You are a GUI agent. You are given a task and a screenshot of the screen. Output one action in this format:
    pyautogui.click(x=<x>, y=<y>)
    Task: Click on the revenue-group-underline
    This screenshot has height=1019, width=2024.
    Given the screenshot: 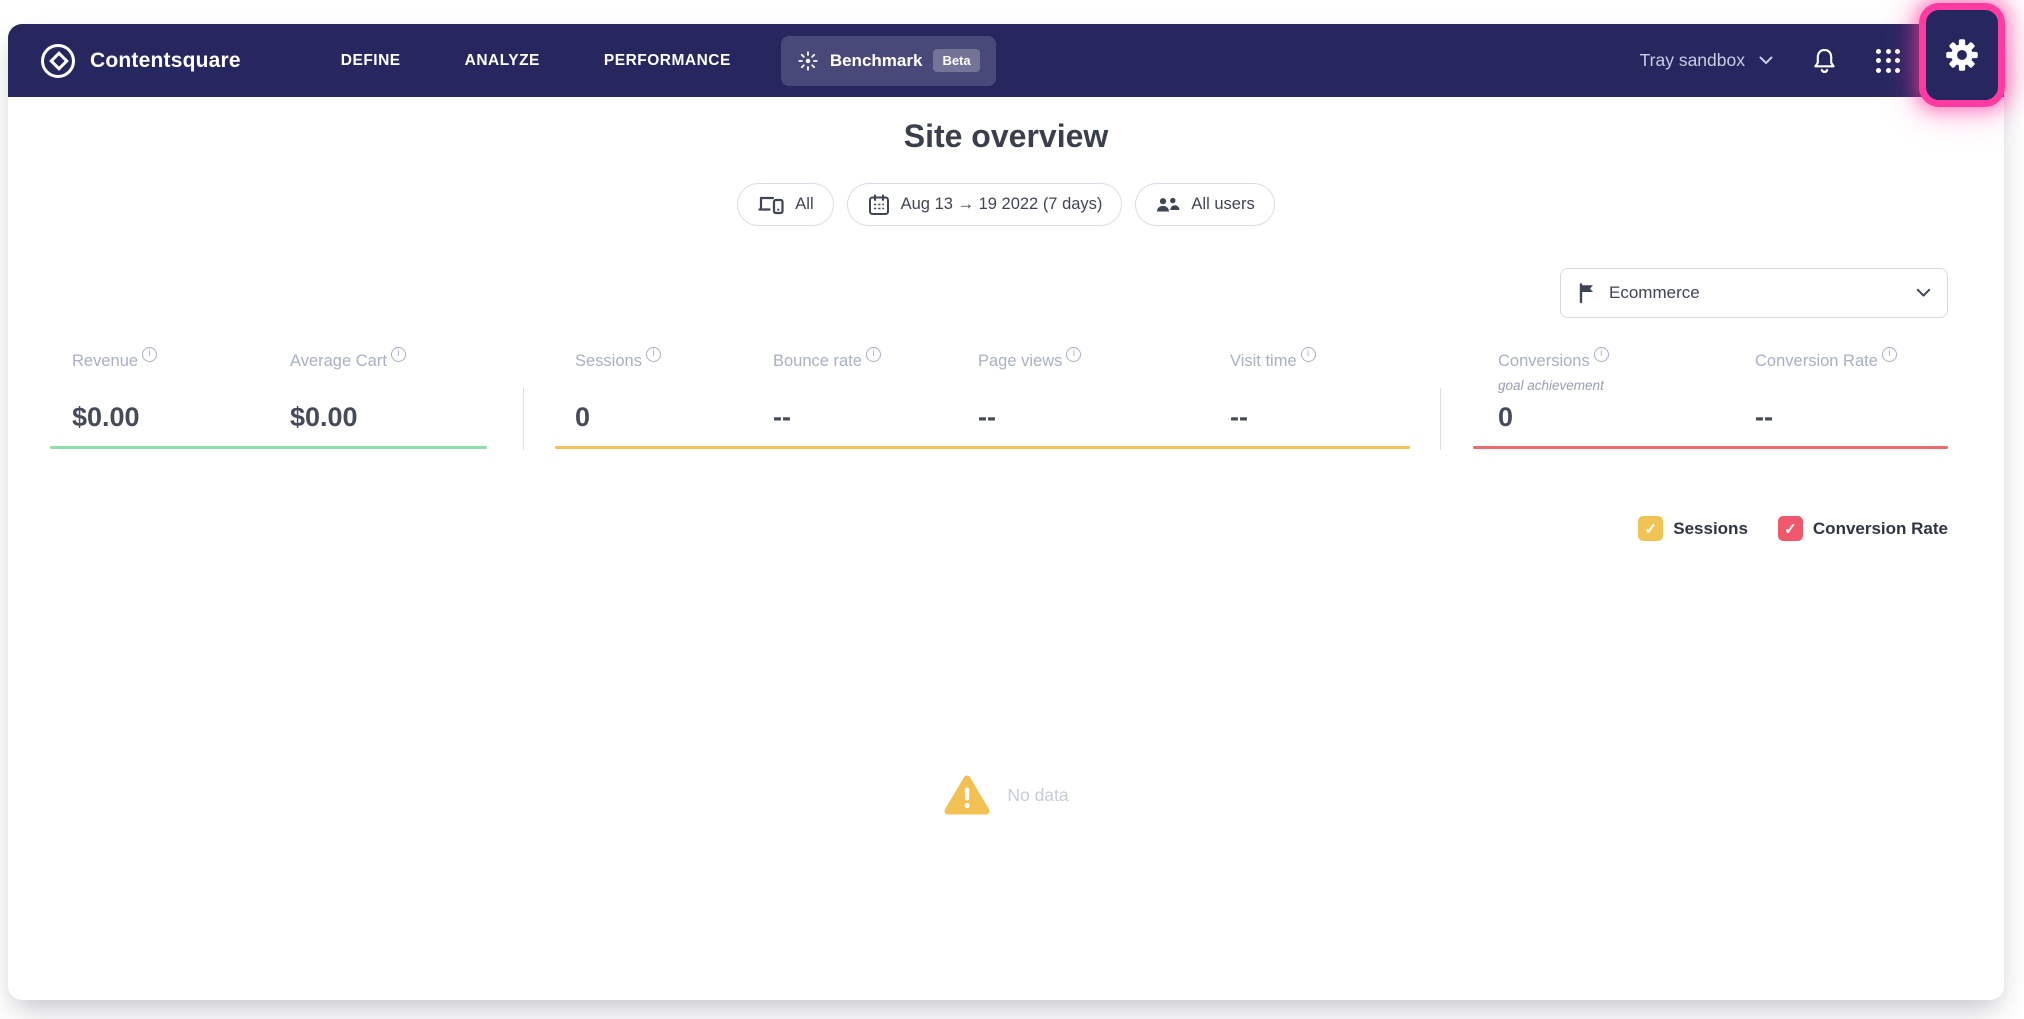 What is the action you would take?
    pyautogui.click(x=268, y=447)
    